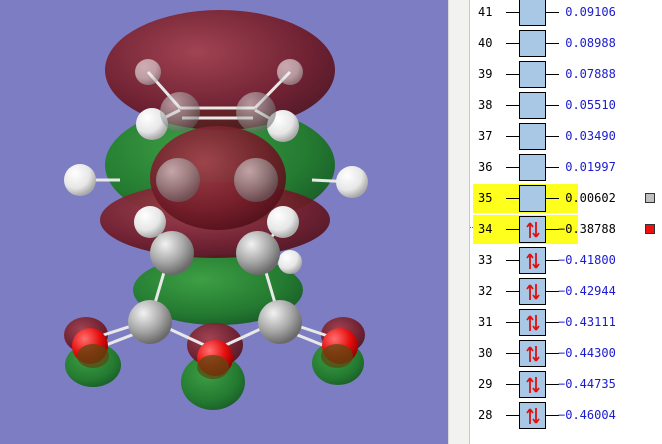 The image size is (662, 444). I want to click on panel-divider, so click(459, 222).